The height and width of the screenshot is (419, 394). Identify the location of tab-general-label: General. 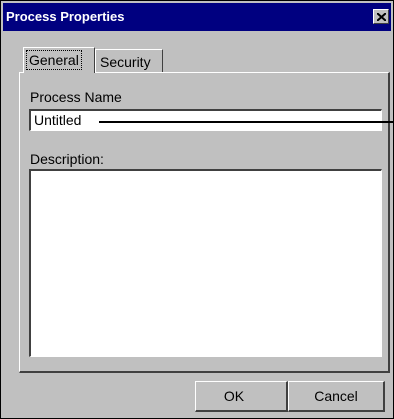
(54, 60).